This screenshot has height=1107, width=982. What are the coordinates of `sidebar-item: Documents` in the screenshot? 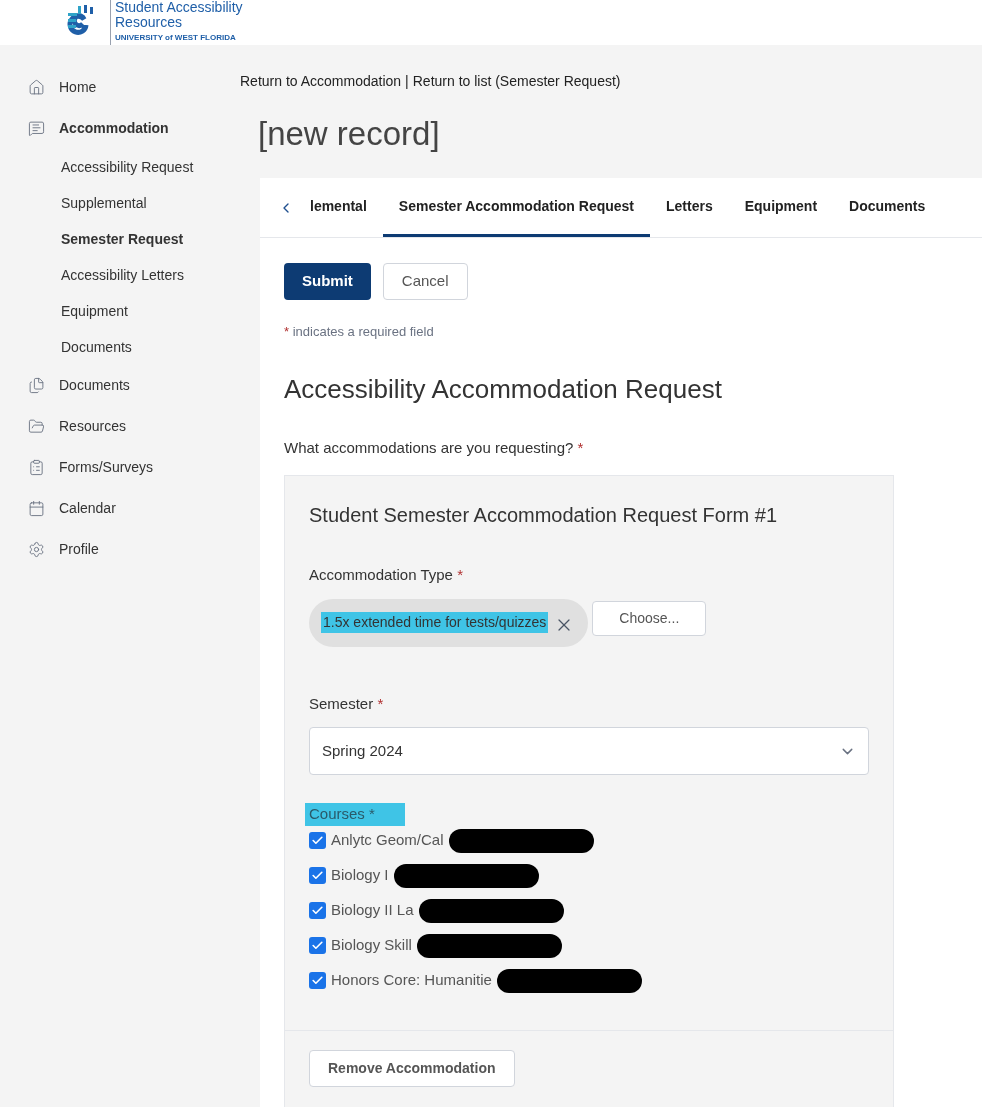 It's located at (129, 385).